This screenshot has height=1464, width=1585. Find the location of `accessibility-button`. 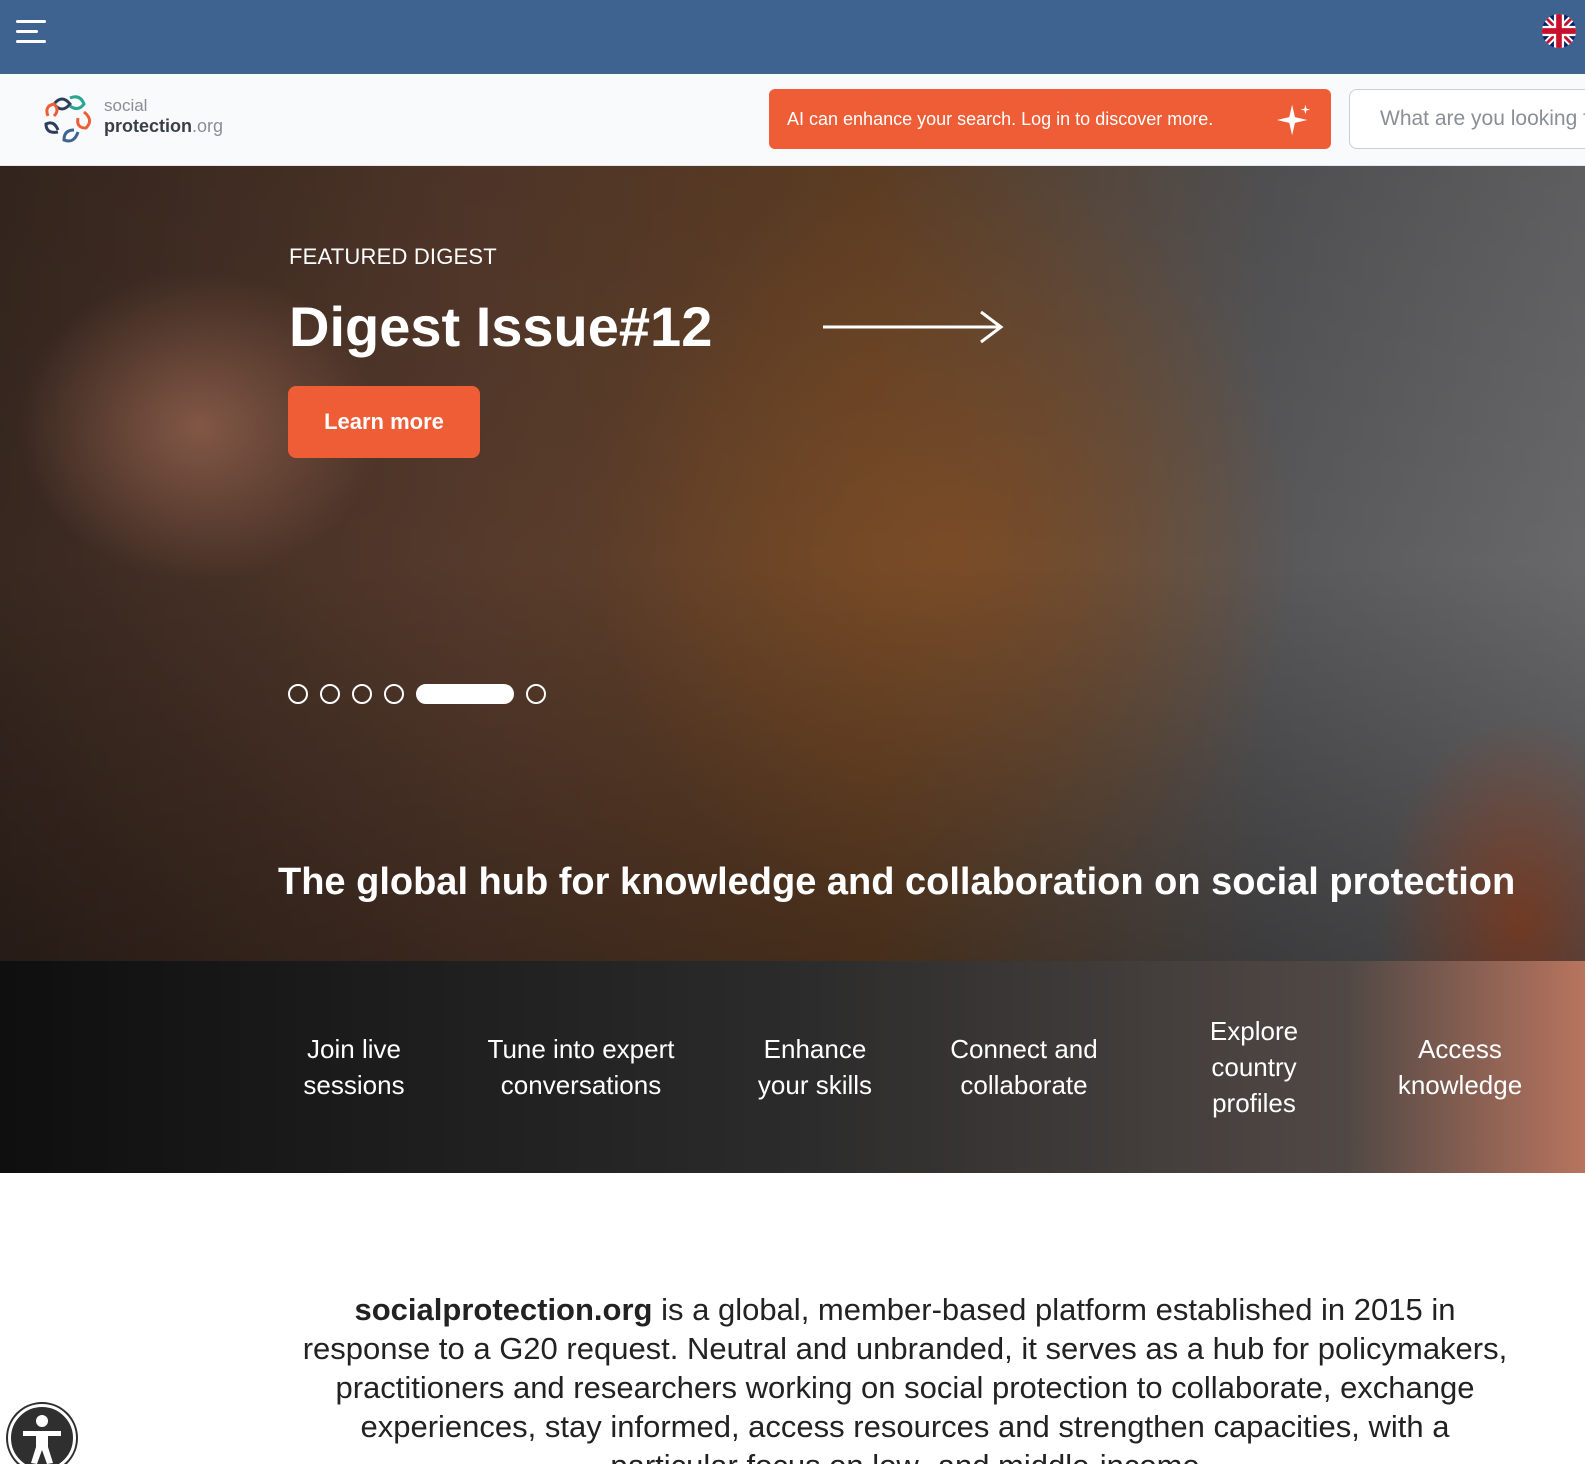

accessibility-button is located at coordinates (42, 1434).